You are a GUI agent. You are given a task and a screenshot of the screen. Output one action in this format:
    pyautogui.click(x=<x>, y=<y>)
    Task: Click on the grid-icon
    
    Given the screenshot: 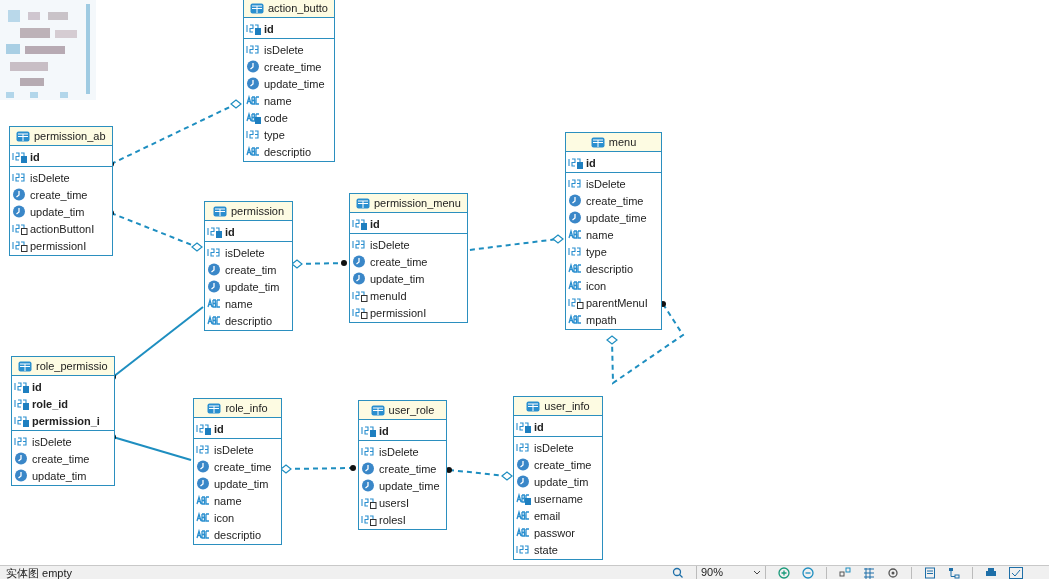 What is the action you would take?
    pyautogui.click(x=869, y=572)
    